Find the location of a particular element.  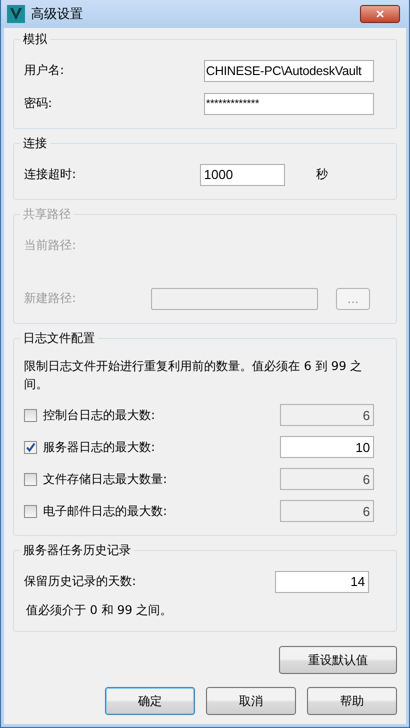

hint-text: 值必须介于 0 和 99 之间。 is located at coordinates (100, 610).